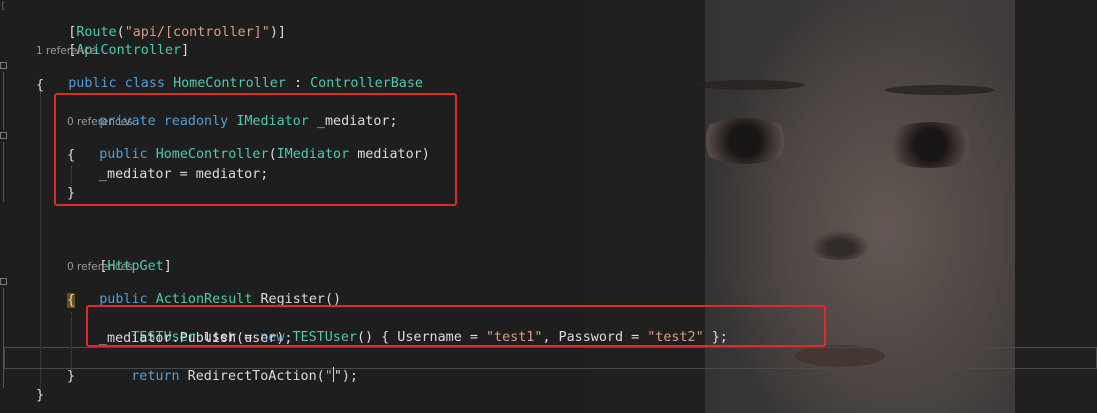  I want to click on highlight-box-constructor, so click(255, 149).